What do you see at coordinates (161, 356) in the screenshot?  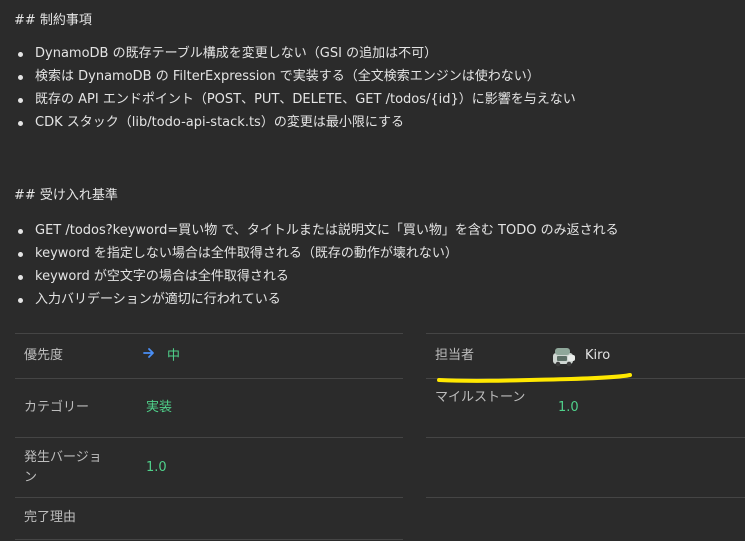 I see `priority-value: 中` at bounding box center [161, 356].